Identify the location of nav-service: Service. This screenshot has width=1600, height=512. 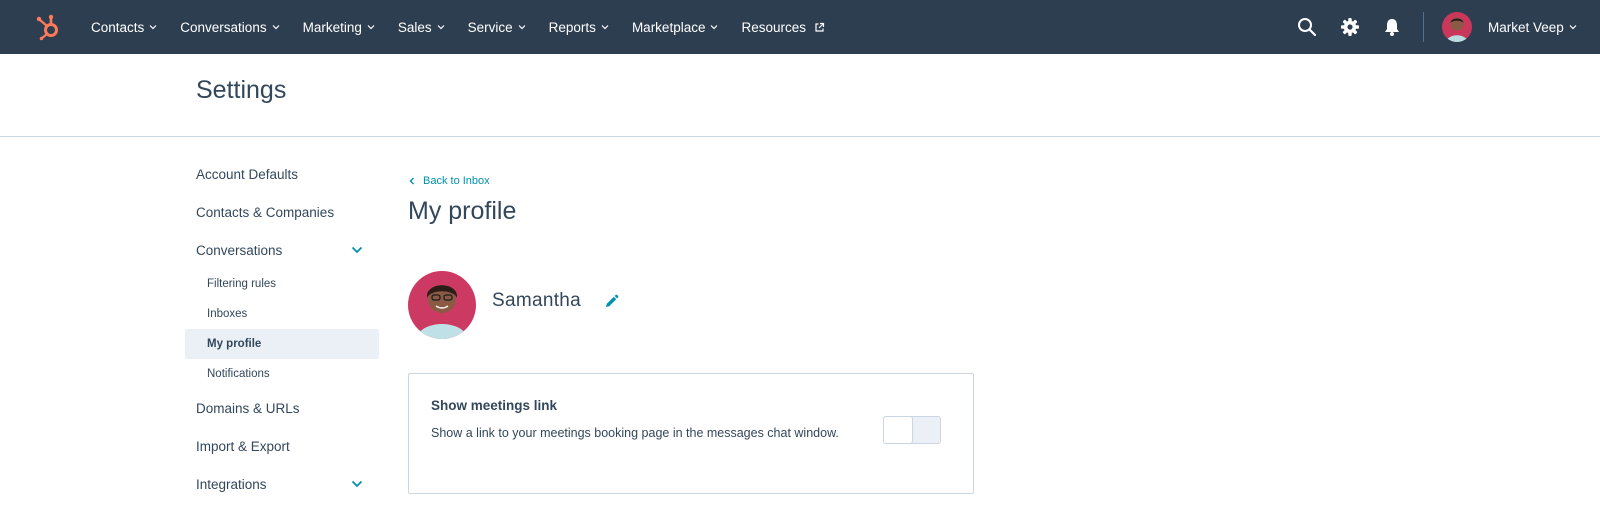
(497, 27).